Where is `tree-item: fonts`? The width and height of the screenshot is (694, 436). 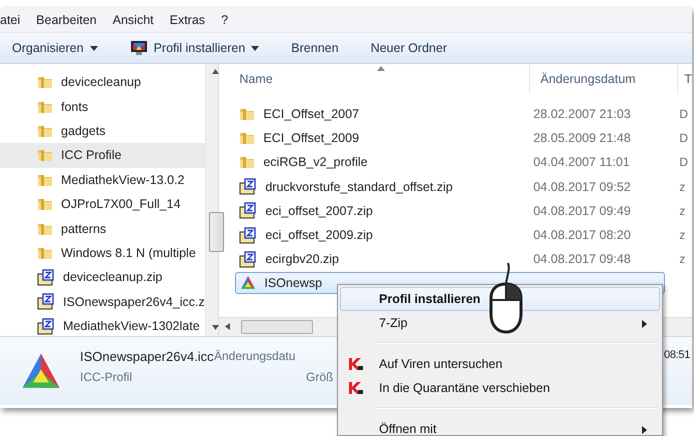 tree-item: fonts is located at coordinates (102, 106).